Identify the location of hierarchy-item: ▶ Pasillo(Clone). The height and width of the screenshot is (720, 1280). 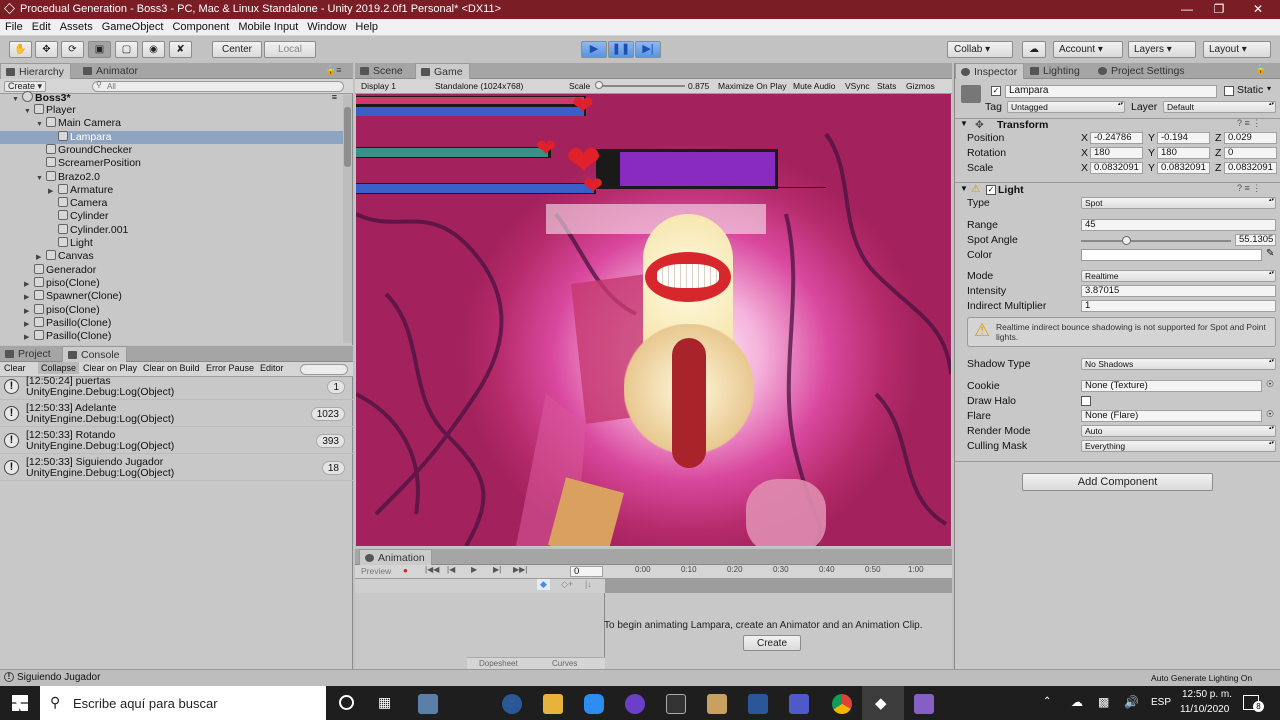
(172, 336).